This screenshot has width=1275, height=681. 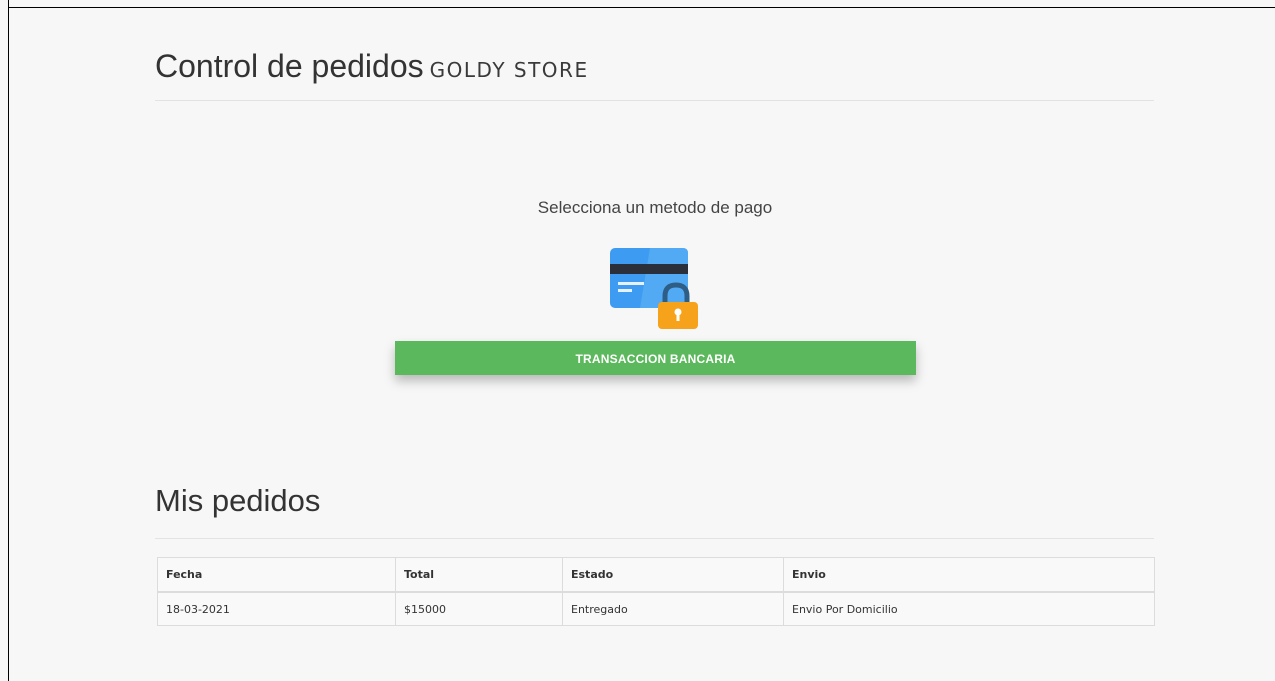 What do you see at coordinates (654, 508) in the screenshot?
I see `orders-header: Mis pedidos` at bounding box center [654, 508].